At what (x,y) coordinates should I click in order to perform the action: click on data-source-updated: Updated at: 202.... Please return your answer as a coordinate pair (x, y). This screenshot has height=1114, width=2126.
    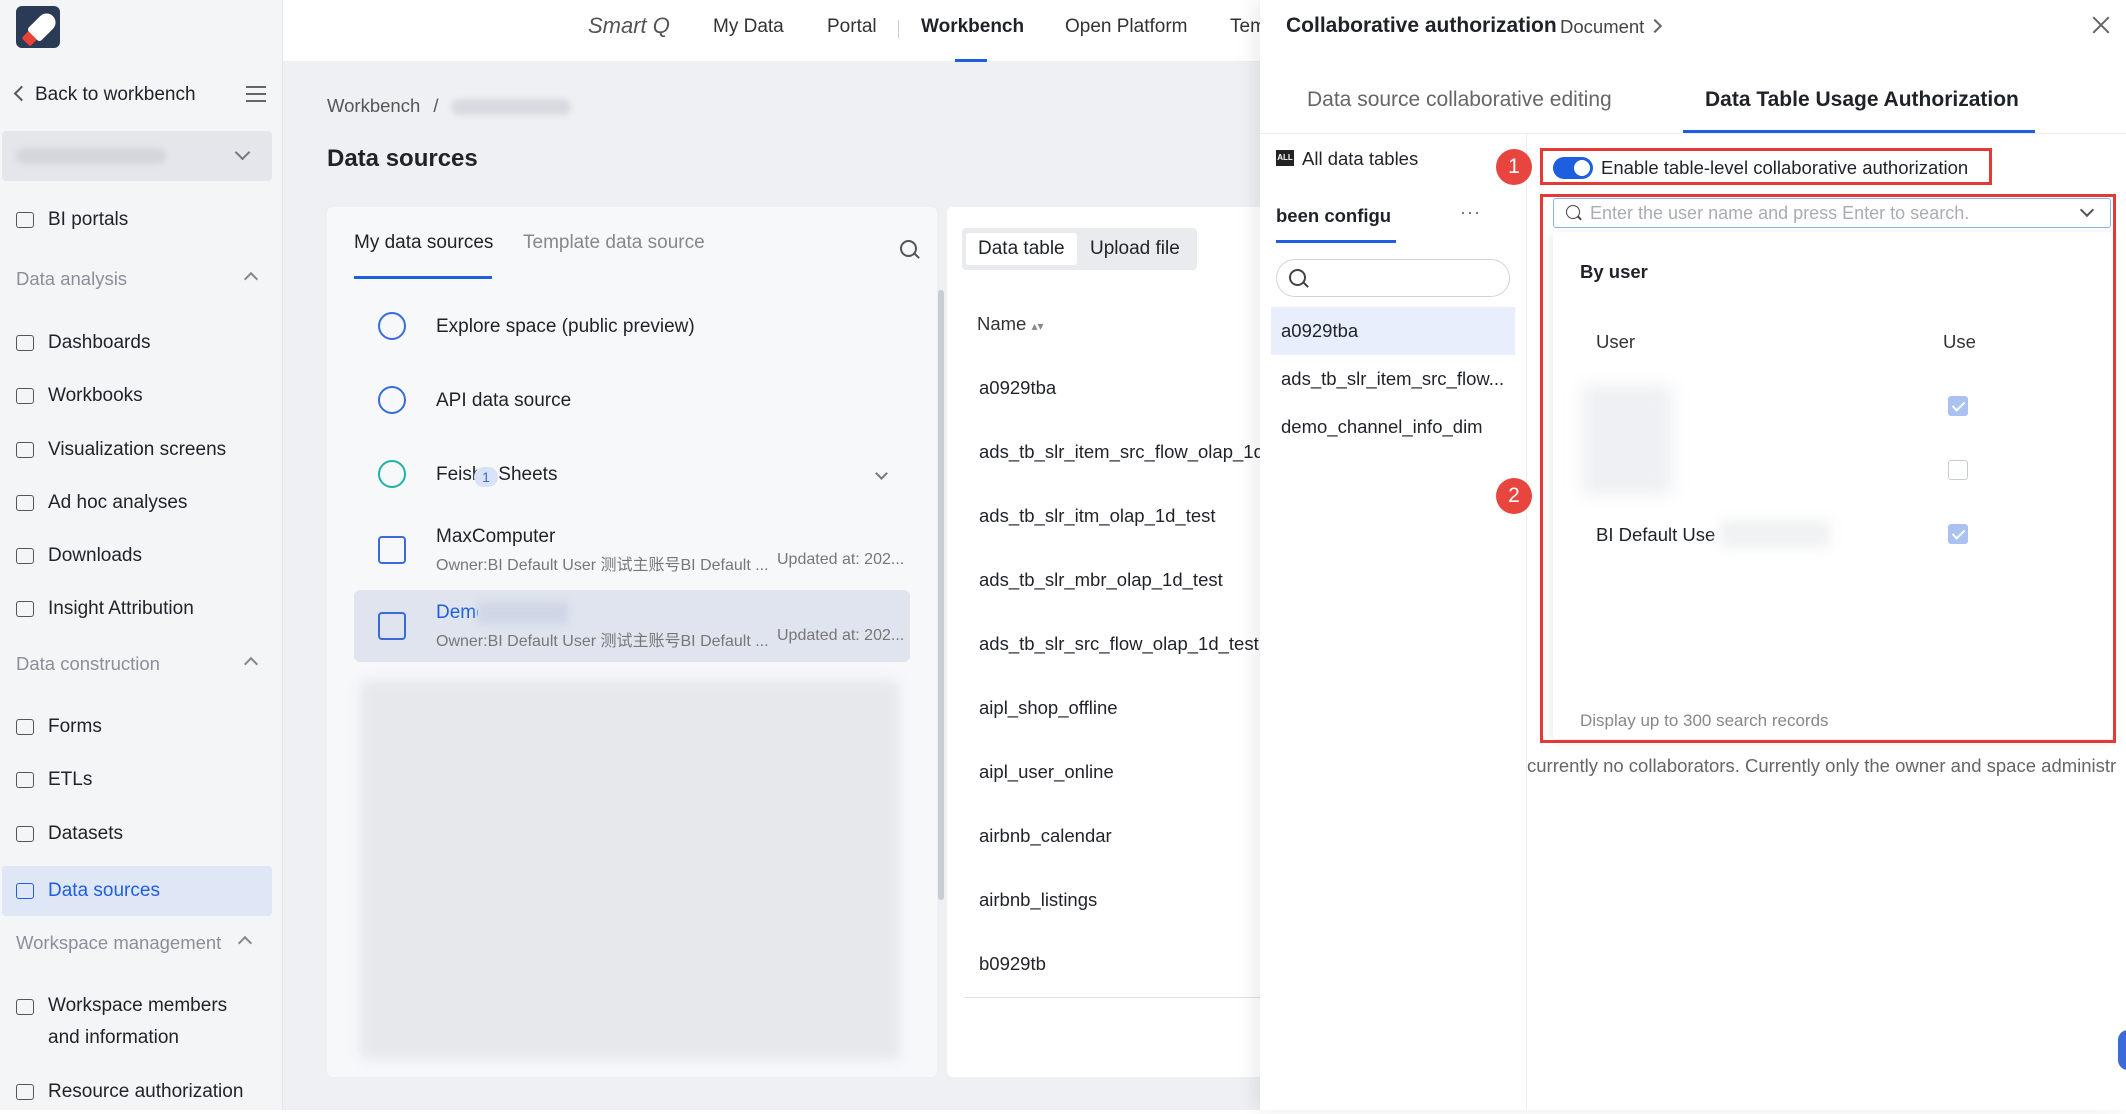
    Looking at the image, I should click on (841, 635).